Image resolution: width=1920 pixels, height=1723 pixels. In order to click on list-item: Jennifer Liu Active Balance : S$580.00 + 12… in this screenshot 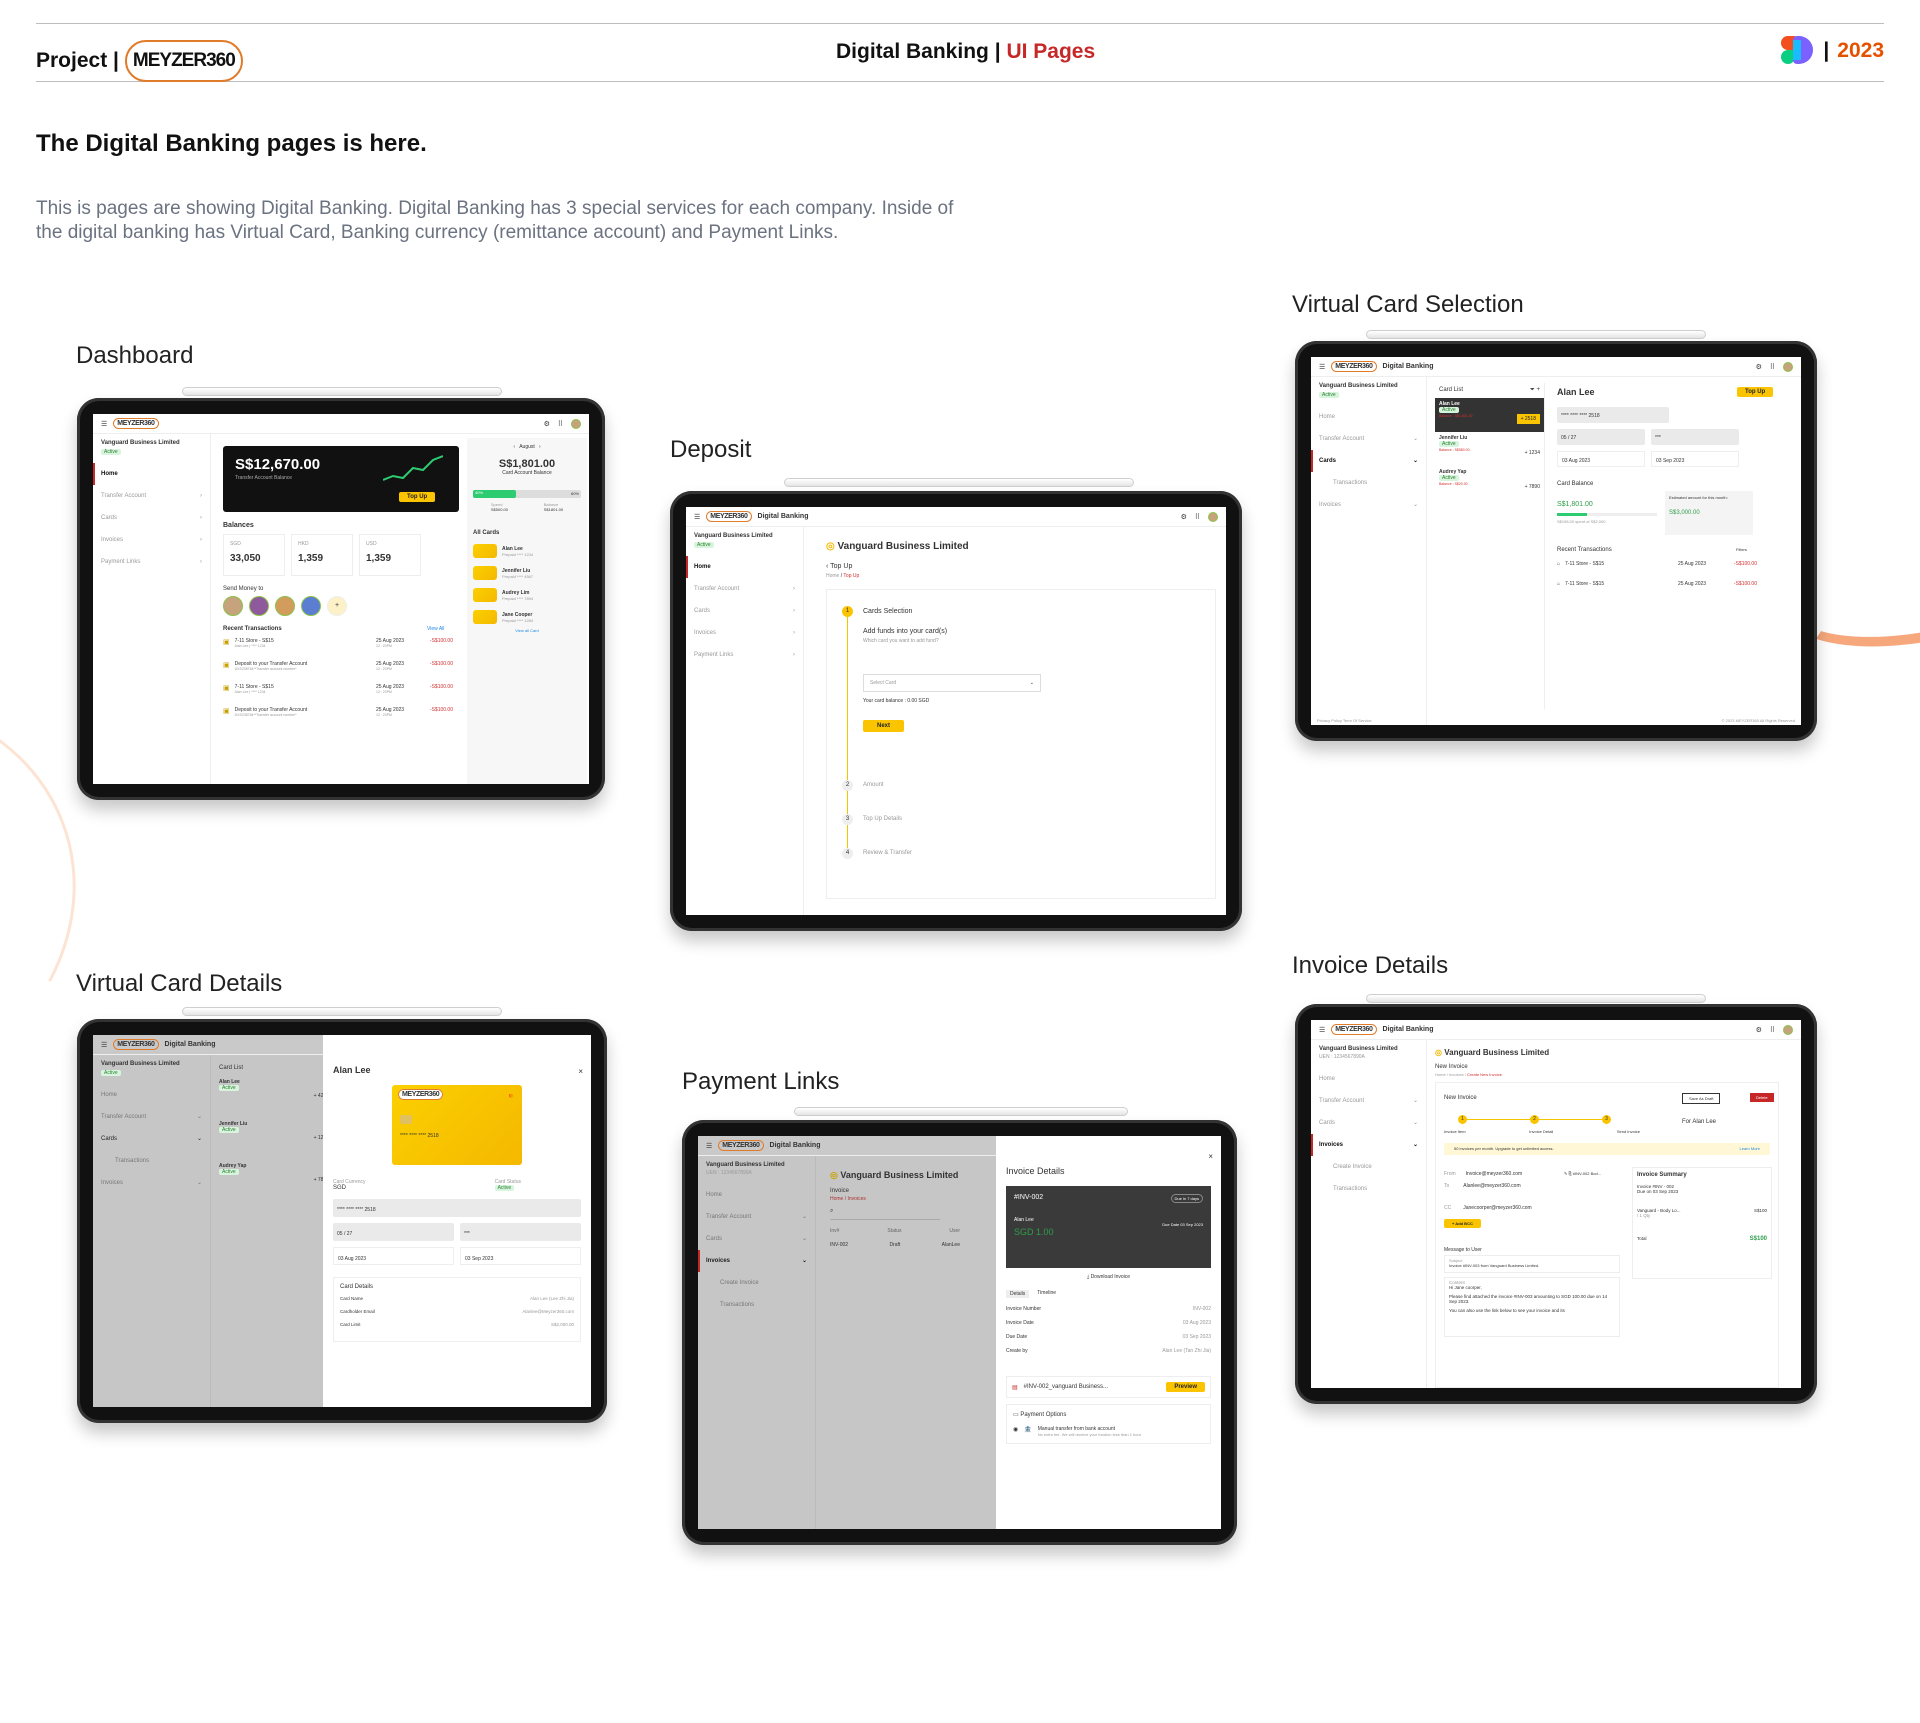, I will do `click(1489, 449)`.